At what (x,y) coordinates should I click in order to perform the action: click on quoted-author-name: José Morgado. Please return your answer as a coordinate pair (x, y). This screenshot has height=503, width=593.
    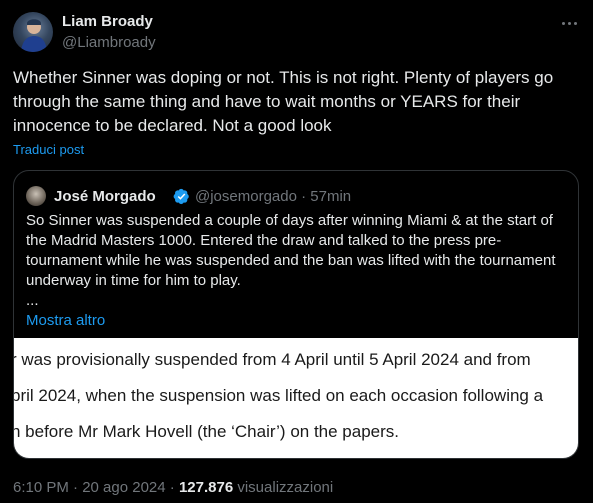
    Looking at the image, I should click on (105, 196).